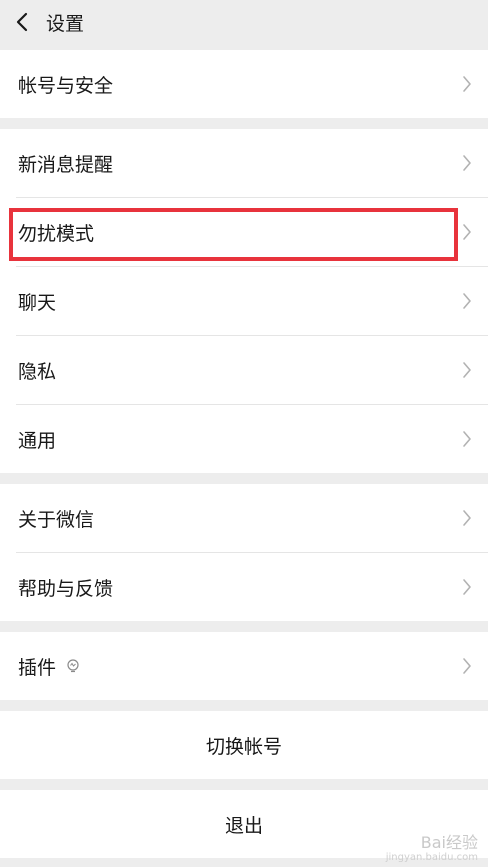 This screenshot has height=867, width=488. I want to click on settings-item-label-wrap: 插件, so click(49, 666).